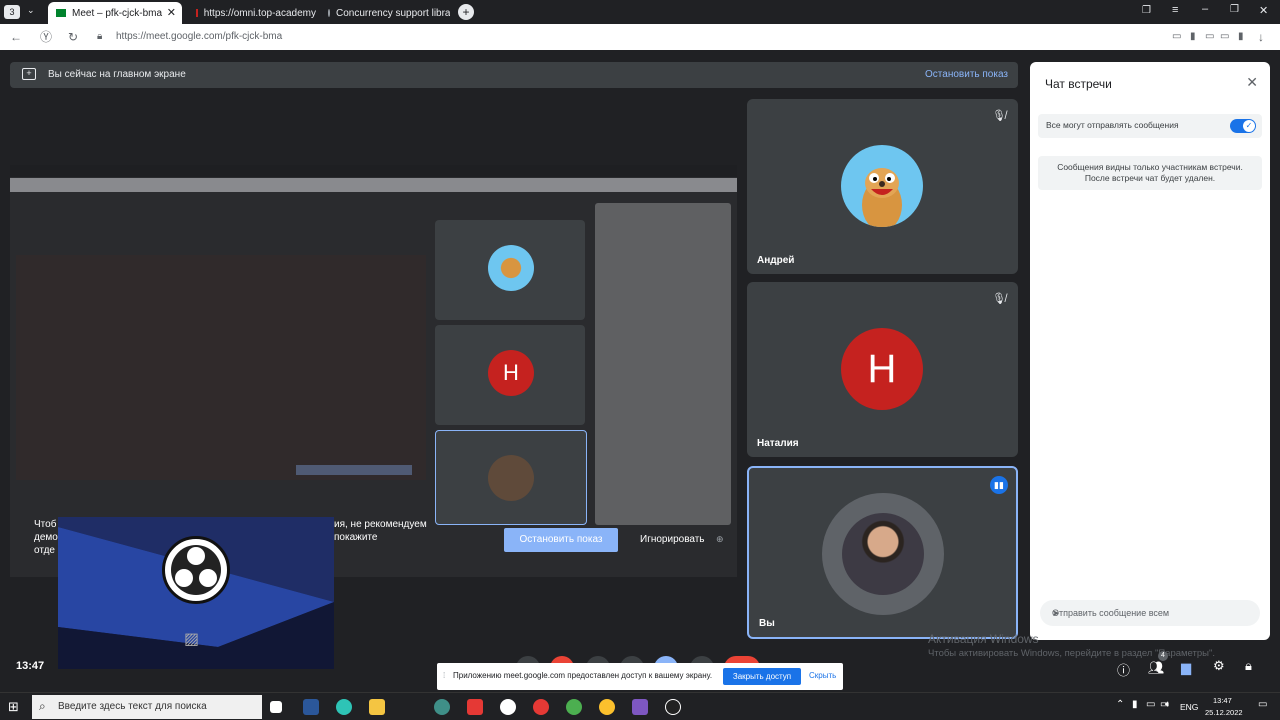 The image size is (1280, 720). What do you see at coordinates (380, 524) in the screenshot?
I see `overlay-text-r1: ия, не рекомендуем` at bounding box center [380, 524].